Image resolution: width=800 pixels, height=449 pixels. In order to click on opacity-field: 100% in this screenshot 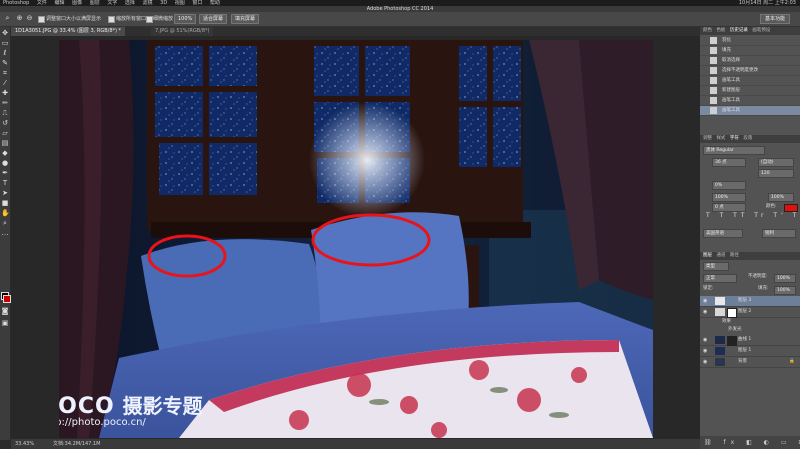, I will do `click(785, 278)`.